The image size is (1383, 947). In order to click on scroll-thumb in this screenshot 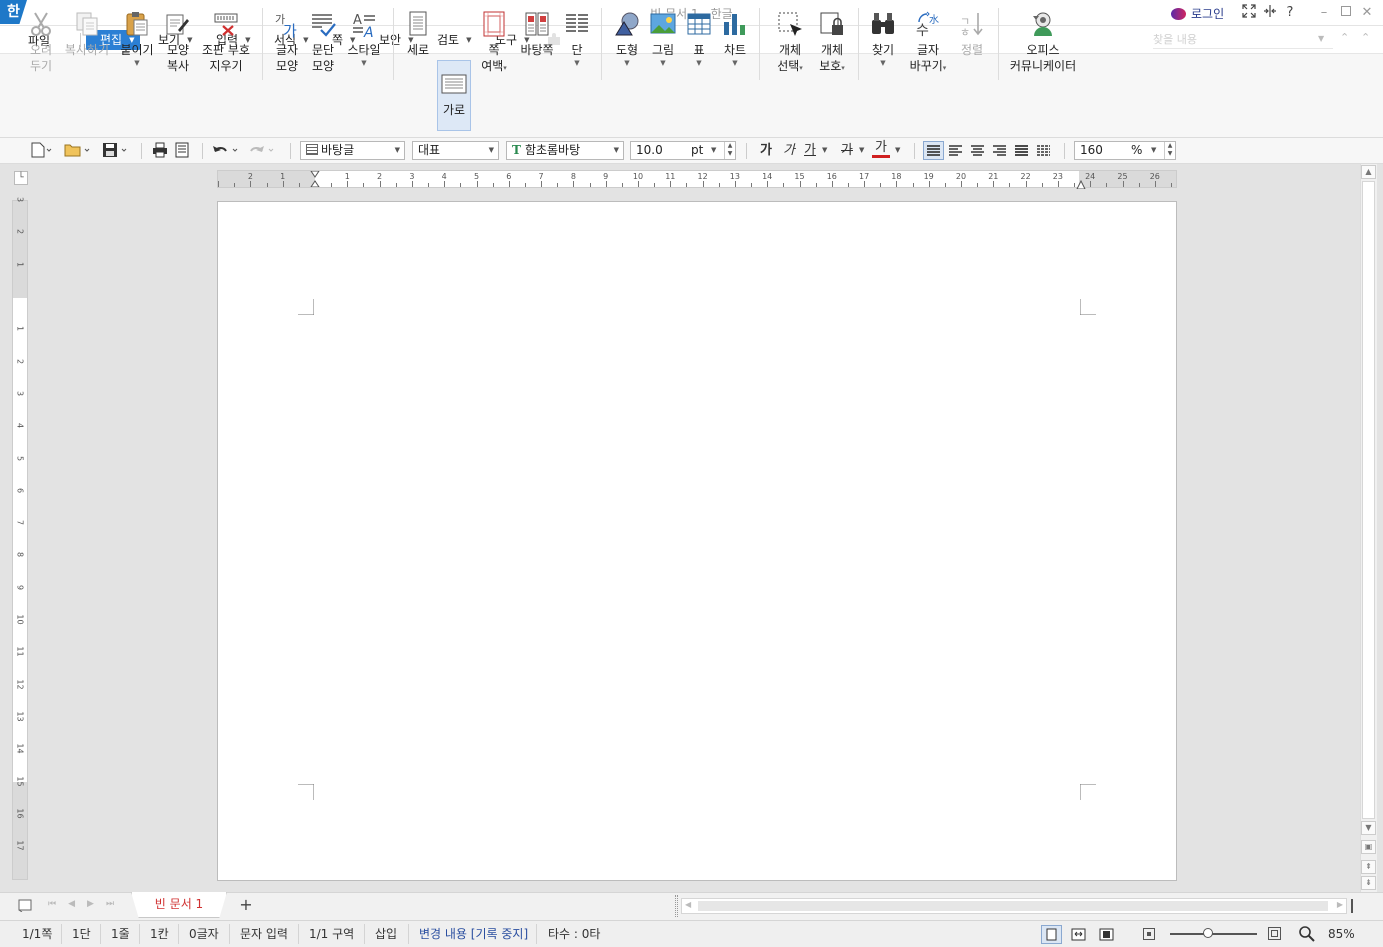, I will do `click(1368, 500)`.